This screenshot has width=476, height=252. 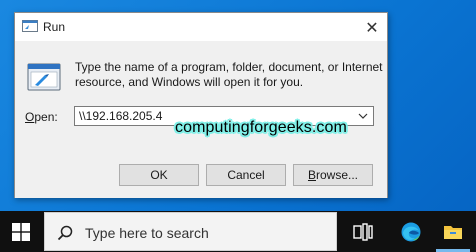 I want to click on run-app-icon, so click(x=30, y=26).